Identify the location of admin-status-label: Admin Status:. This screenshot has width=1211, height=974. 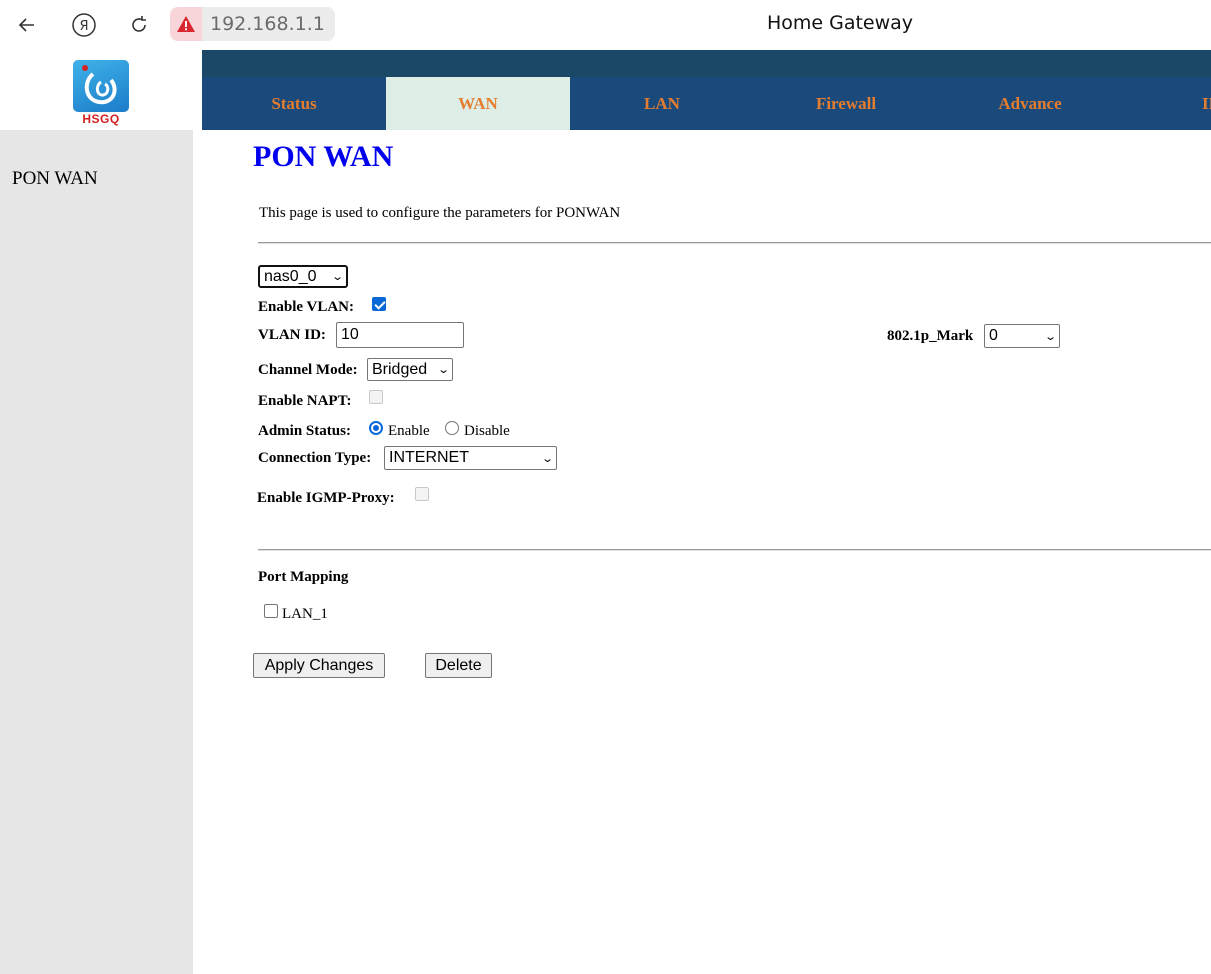
(304, 431).